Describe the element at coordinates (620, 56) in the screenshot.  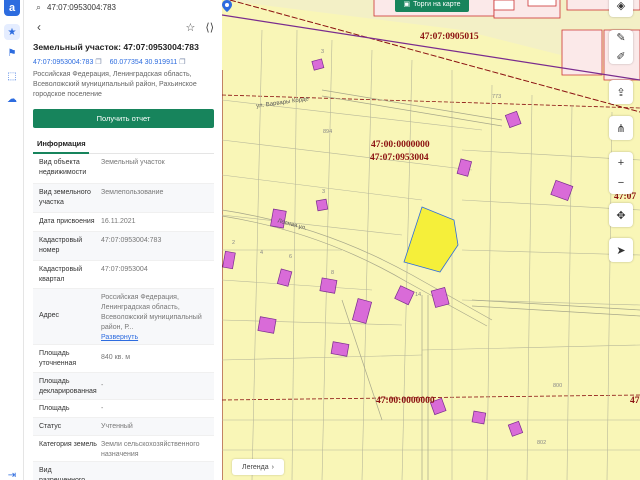
I see `edit-icon: ✐` at that location.